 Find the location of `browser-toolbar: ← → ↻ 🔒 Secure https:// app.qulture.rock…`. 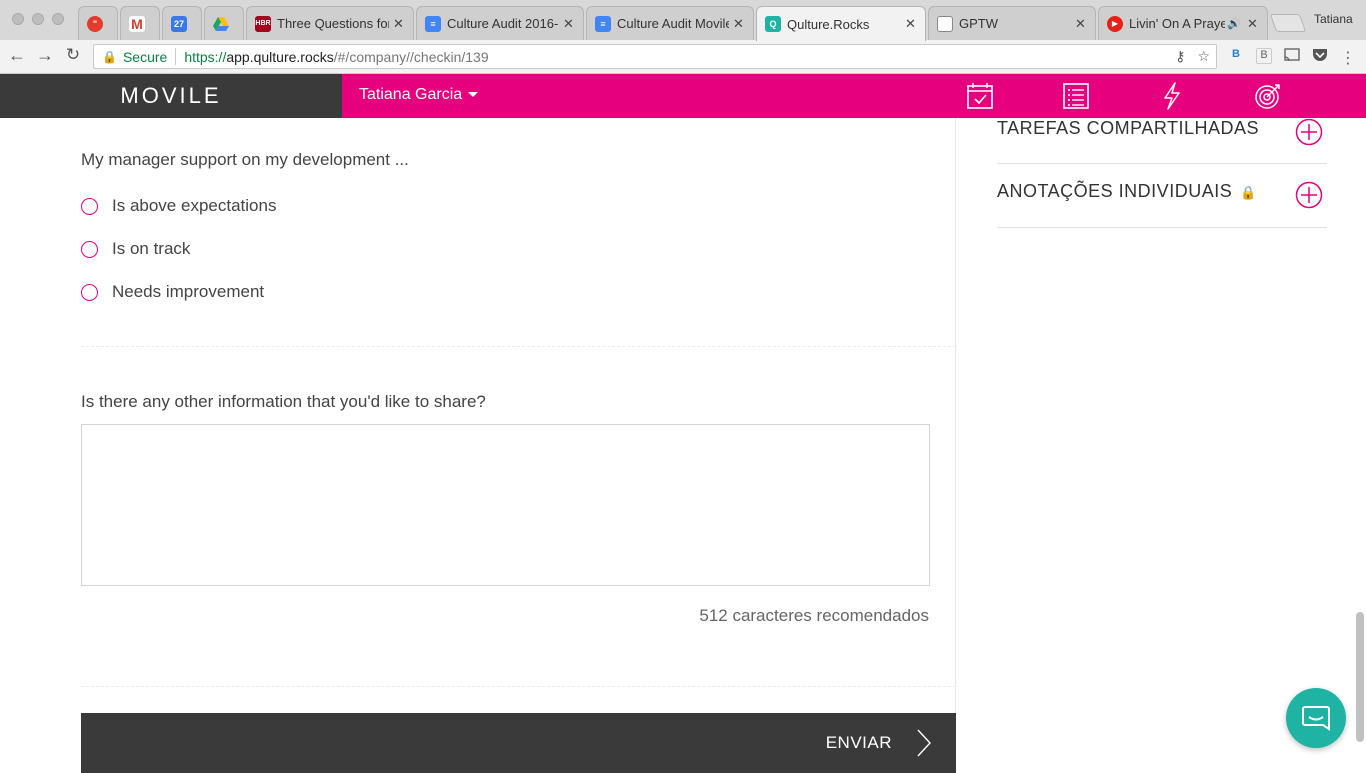

browser-toolbar: ← → ↻ 🔒 Secure https:// app.qulture.rock… is located at coordinates (683, 57).